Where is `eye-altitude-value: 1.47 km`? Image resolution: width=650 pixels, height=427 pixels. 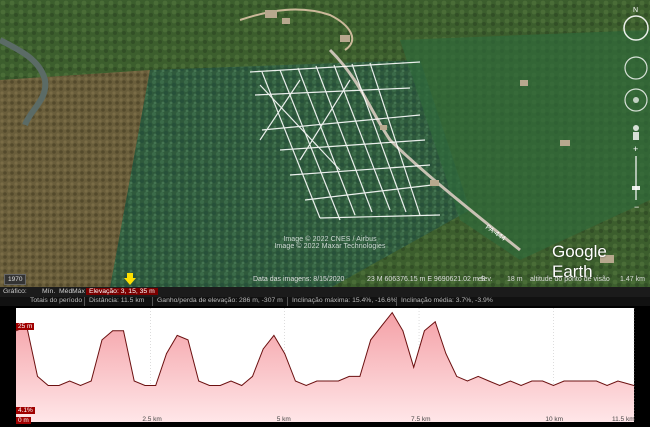 eye-altitude-value: 1.47 km is located at coordinates (632, 279).